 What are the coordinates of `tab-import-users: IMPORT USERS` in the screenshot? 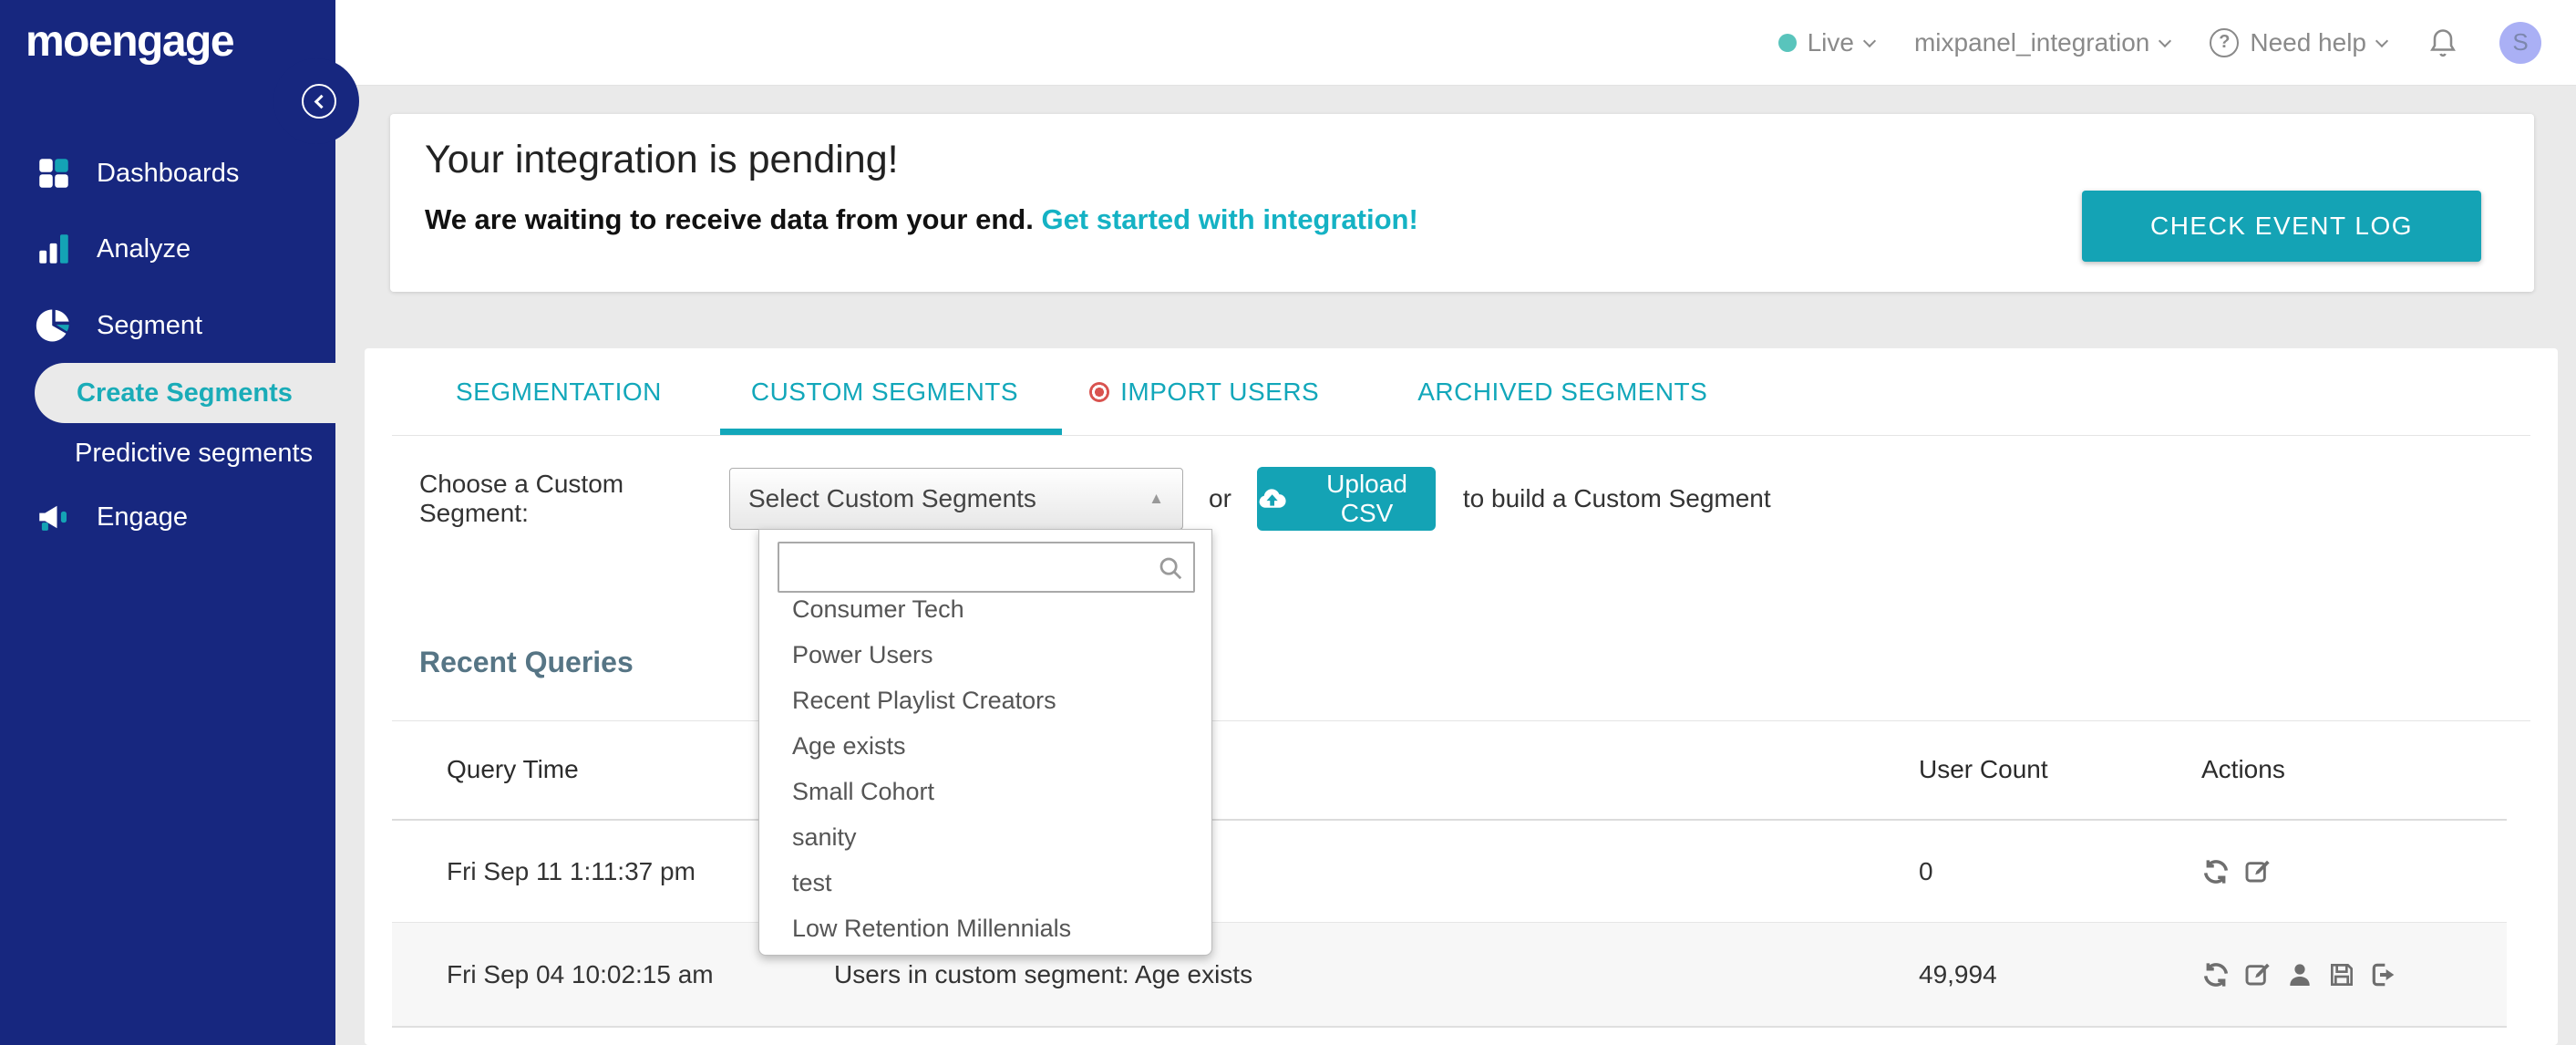 It's located at (1204, 392).